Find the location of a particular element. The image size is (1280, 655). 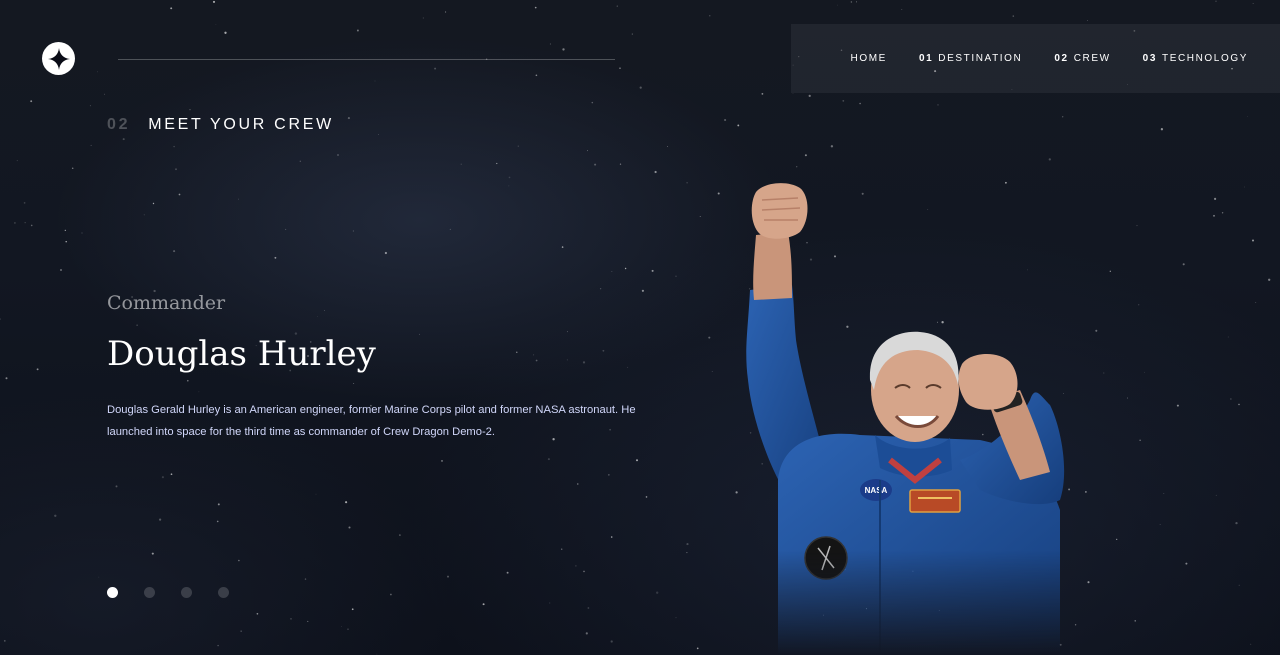

nav-home-label: HOME is located at coordinates (868, 58).